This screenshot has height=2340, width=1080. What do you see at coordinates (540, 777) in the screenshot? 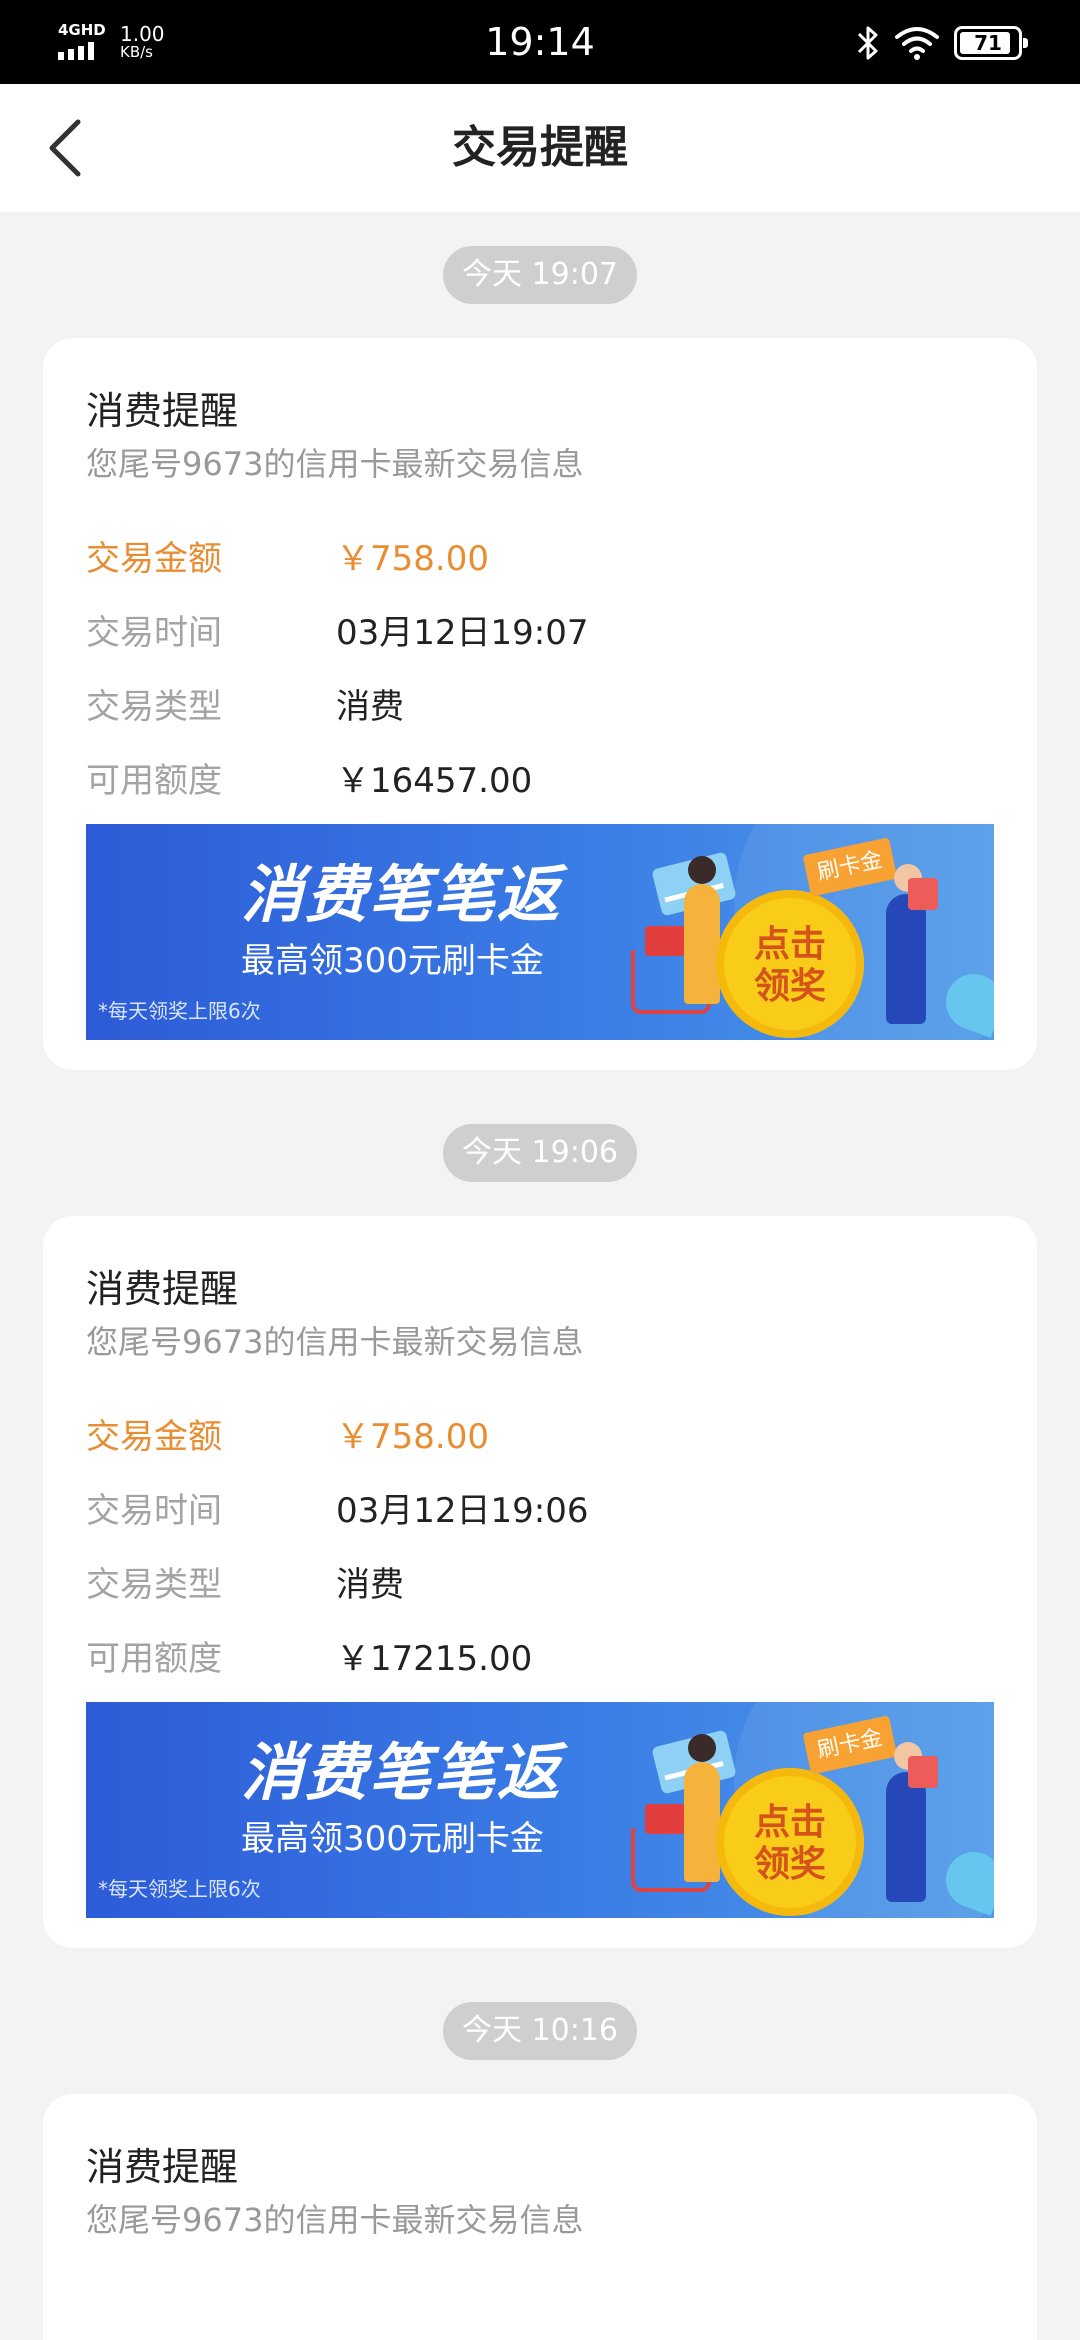
I see `available-row: 可用额度 ￥16457.00` at bounding box center [540, 777].